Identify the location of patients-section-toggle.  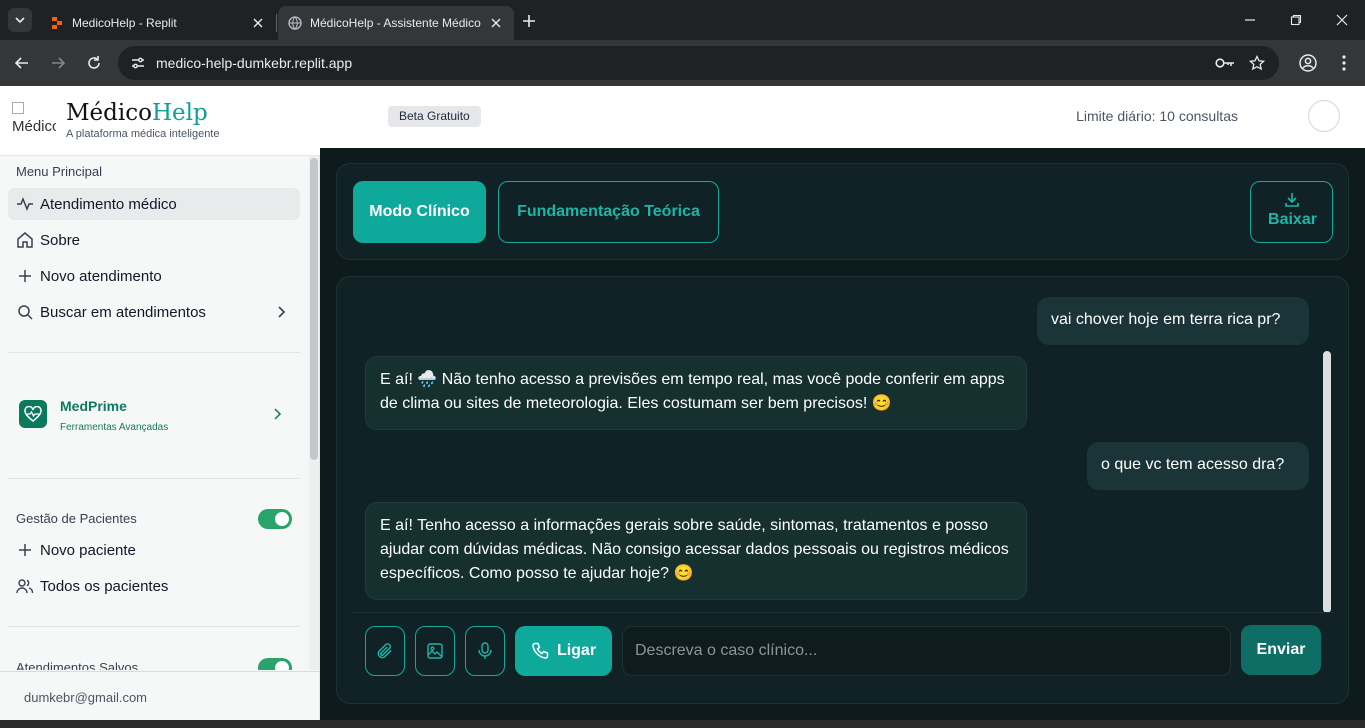
(275, 519).